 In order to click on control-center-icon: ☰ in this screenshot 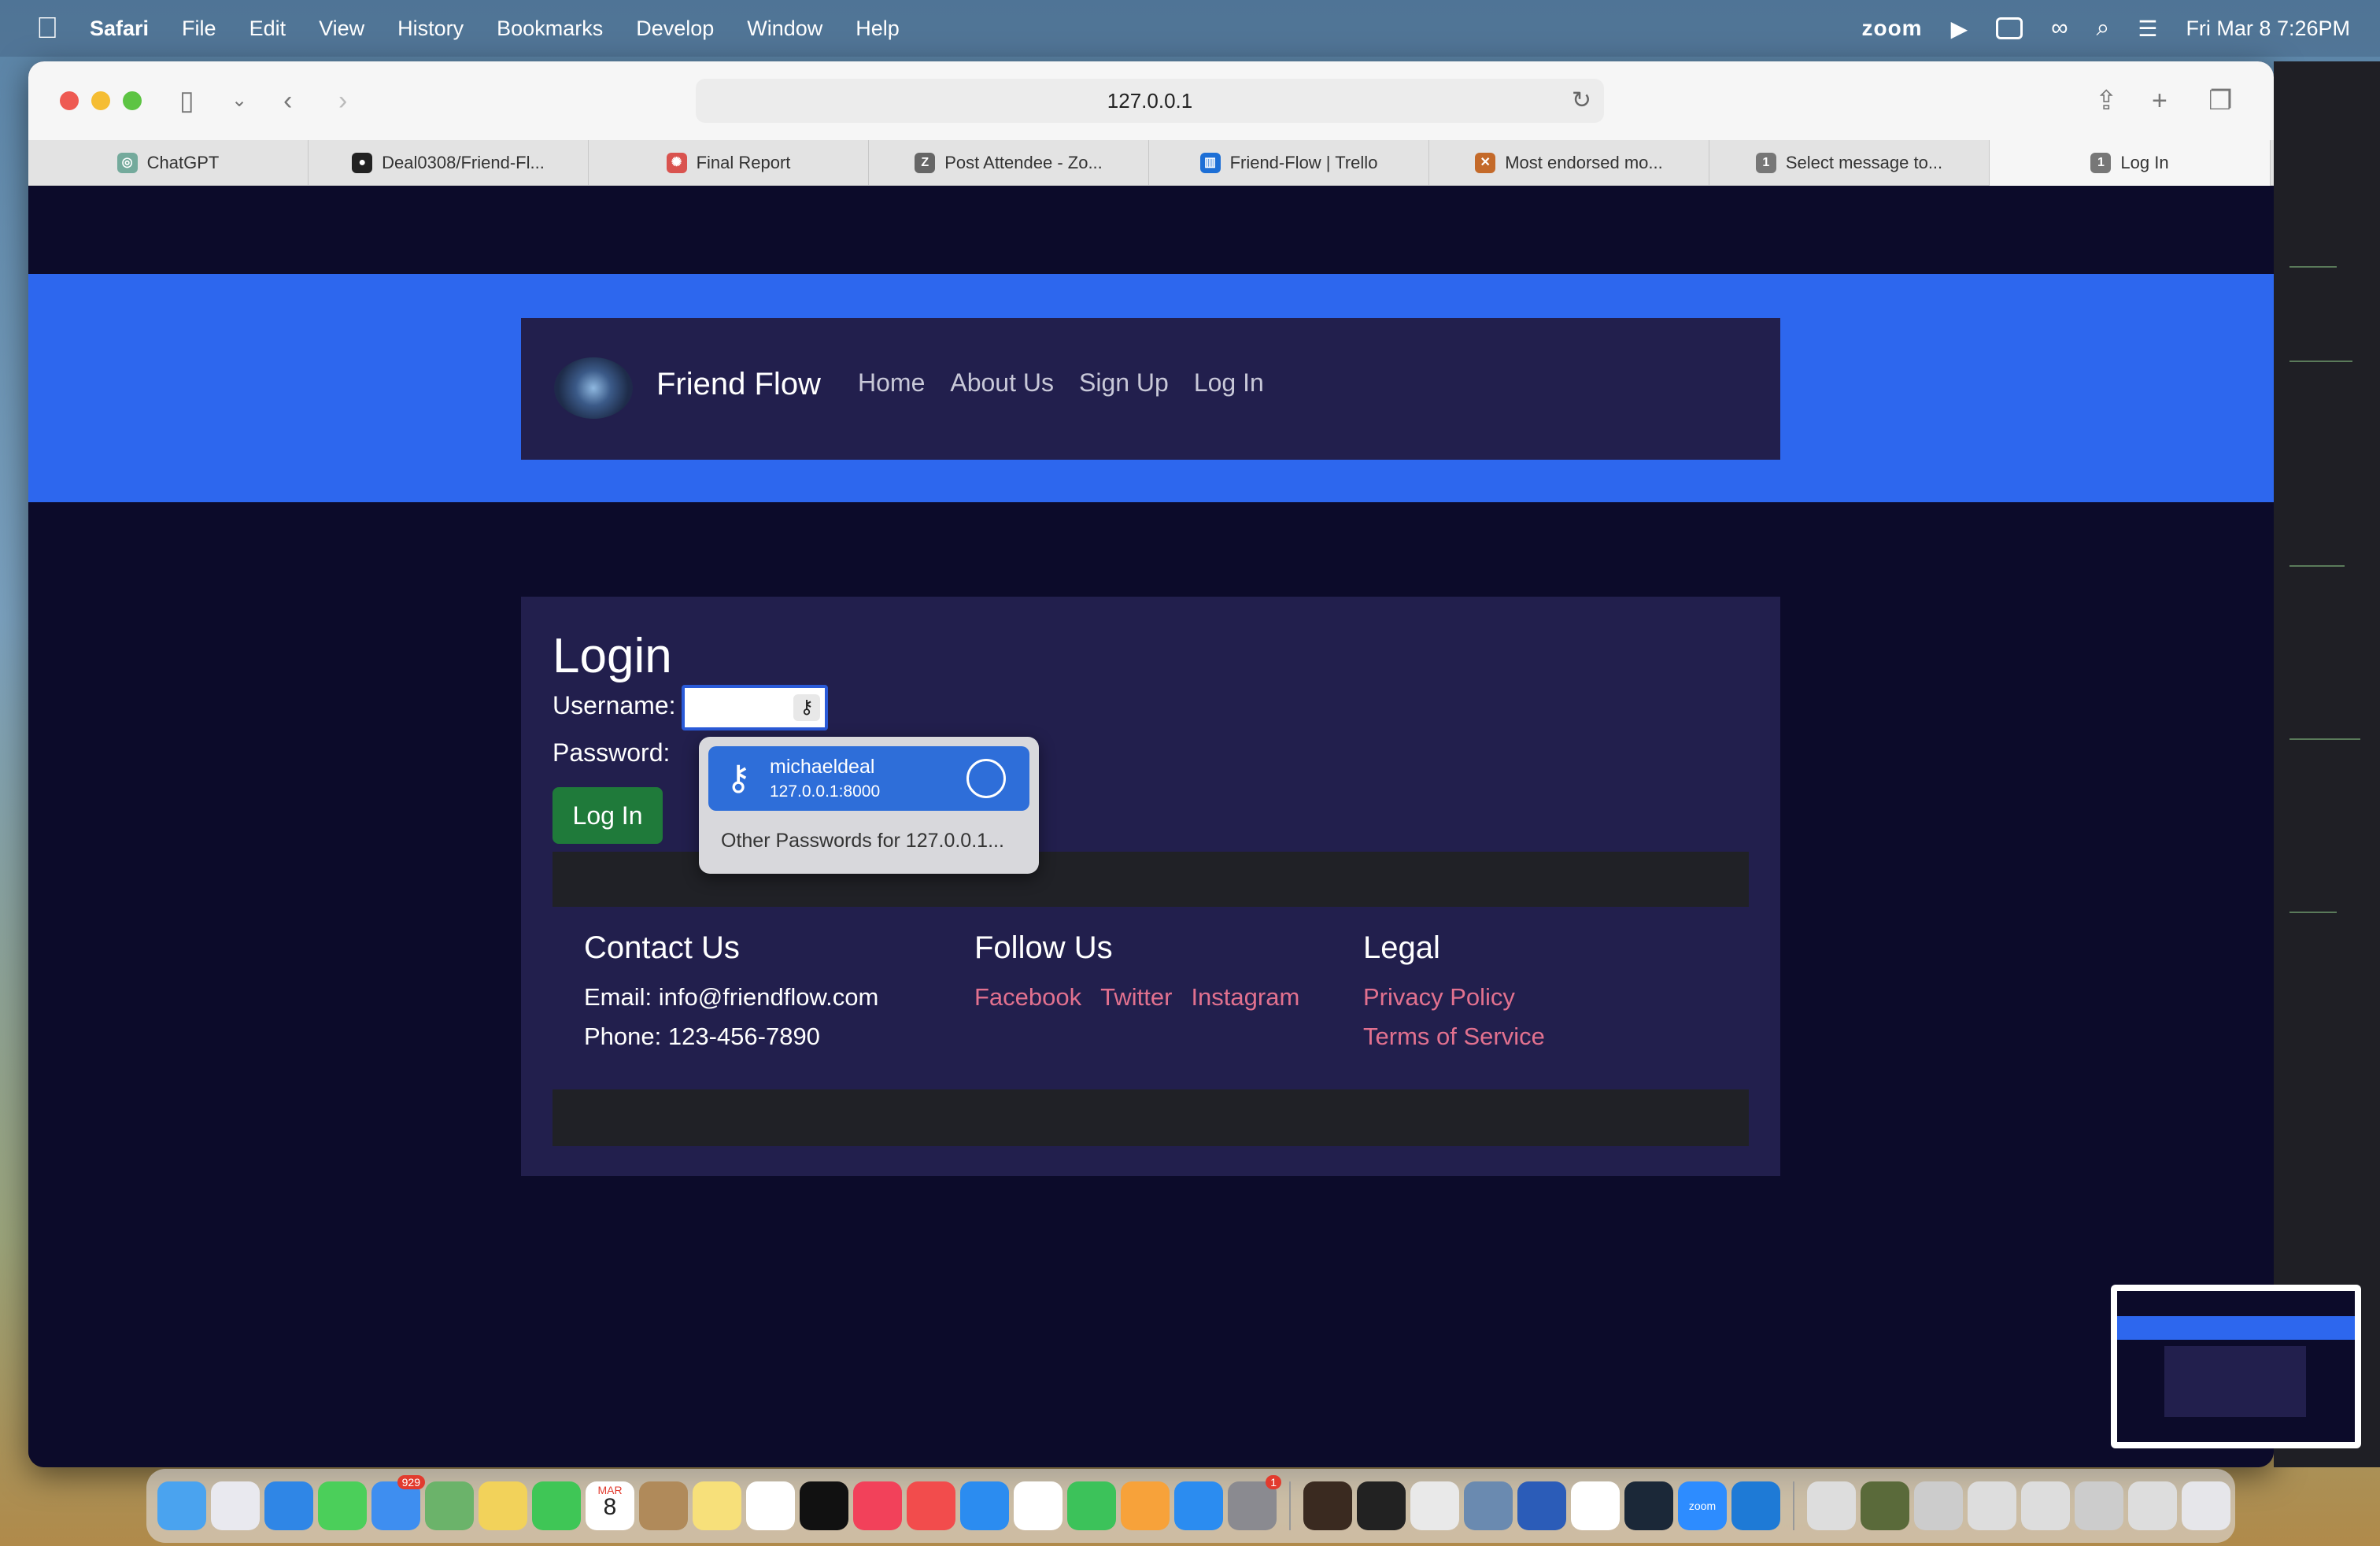, I will do `click(2147, 29)`.